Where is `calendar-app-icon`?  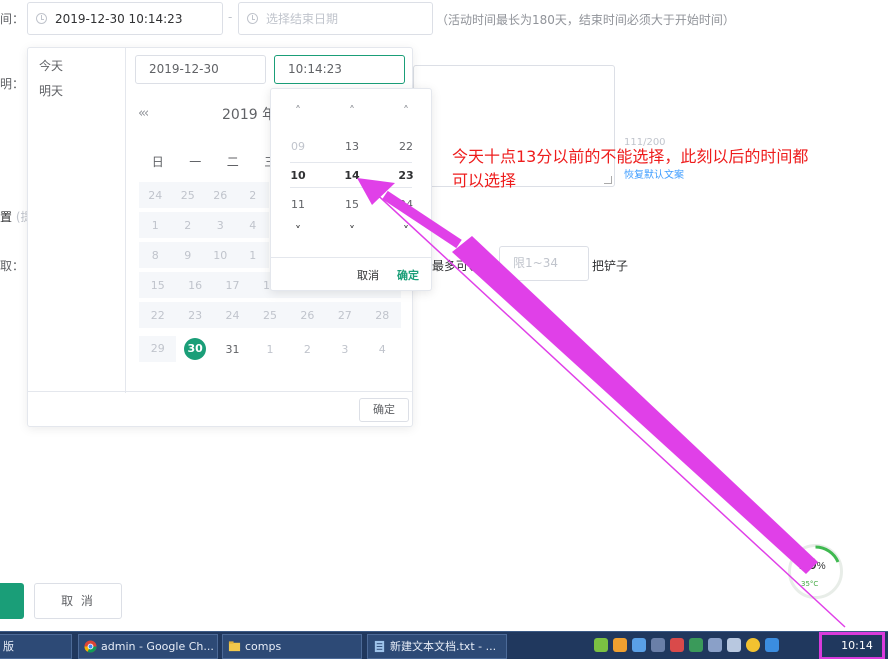 calendar-app-icon is located at coordinates (772, 645).